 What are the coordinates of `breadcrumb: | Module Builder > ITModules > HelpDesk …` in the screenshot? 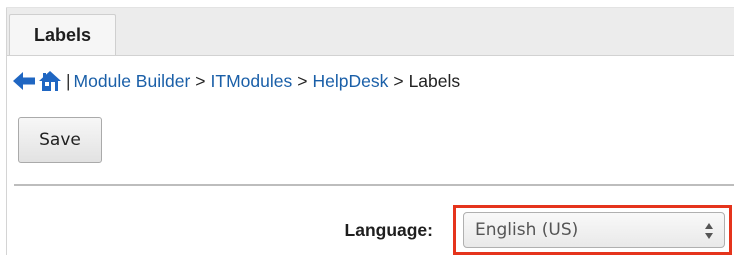 It's located at (236, 81).